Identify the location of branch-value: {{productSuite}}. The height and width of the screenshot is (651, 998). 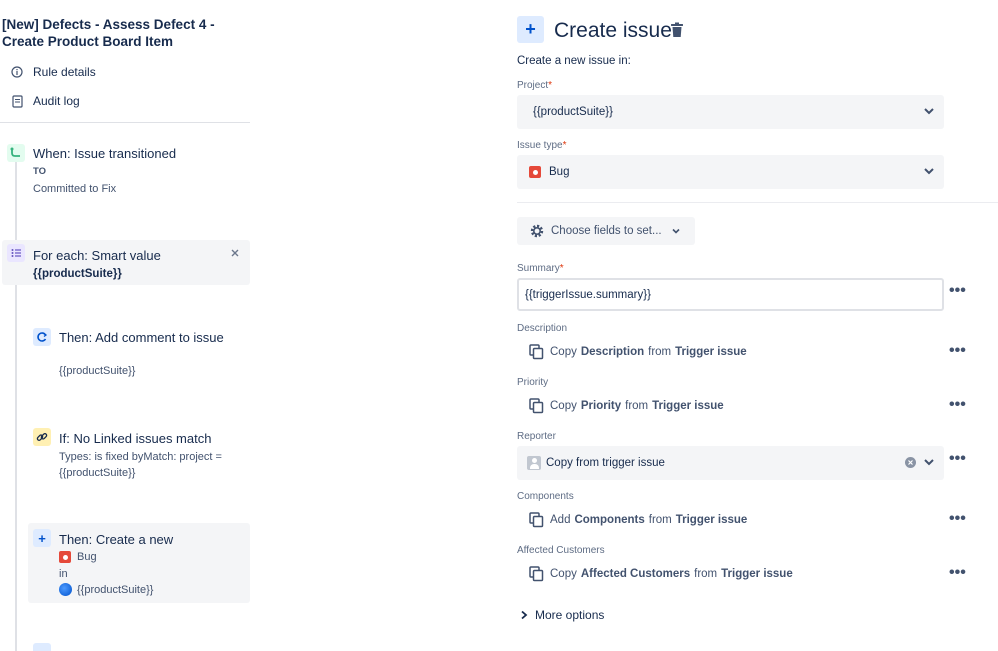
(77, 274).